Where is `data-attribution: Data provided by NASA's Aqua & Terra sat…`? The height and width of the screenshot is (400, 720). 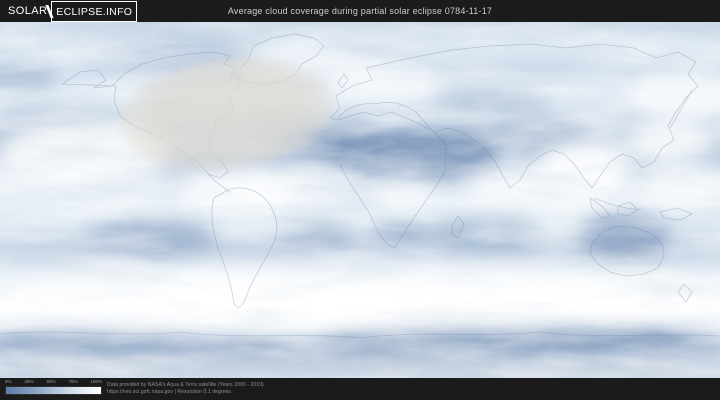
data-attribution: Data provided by NASA's Aqua & Terra sat… is located at coordinates (185, 388).